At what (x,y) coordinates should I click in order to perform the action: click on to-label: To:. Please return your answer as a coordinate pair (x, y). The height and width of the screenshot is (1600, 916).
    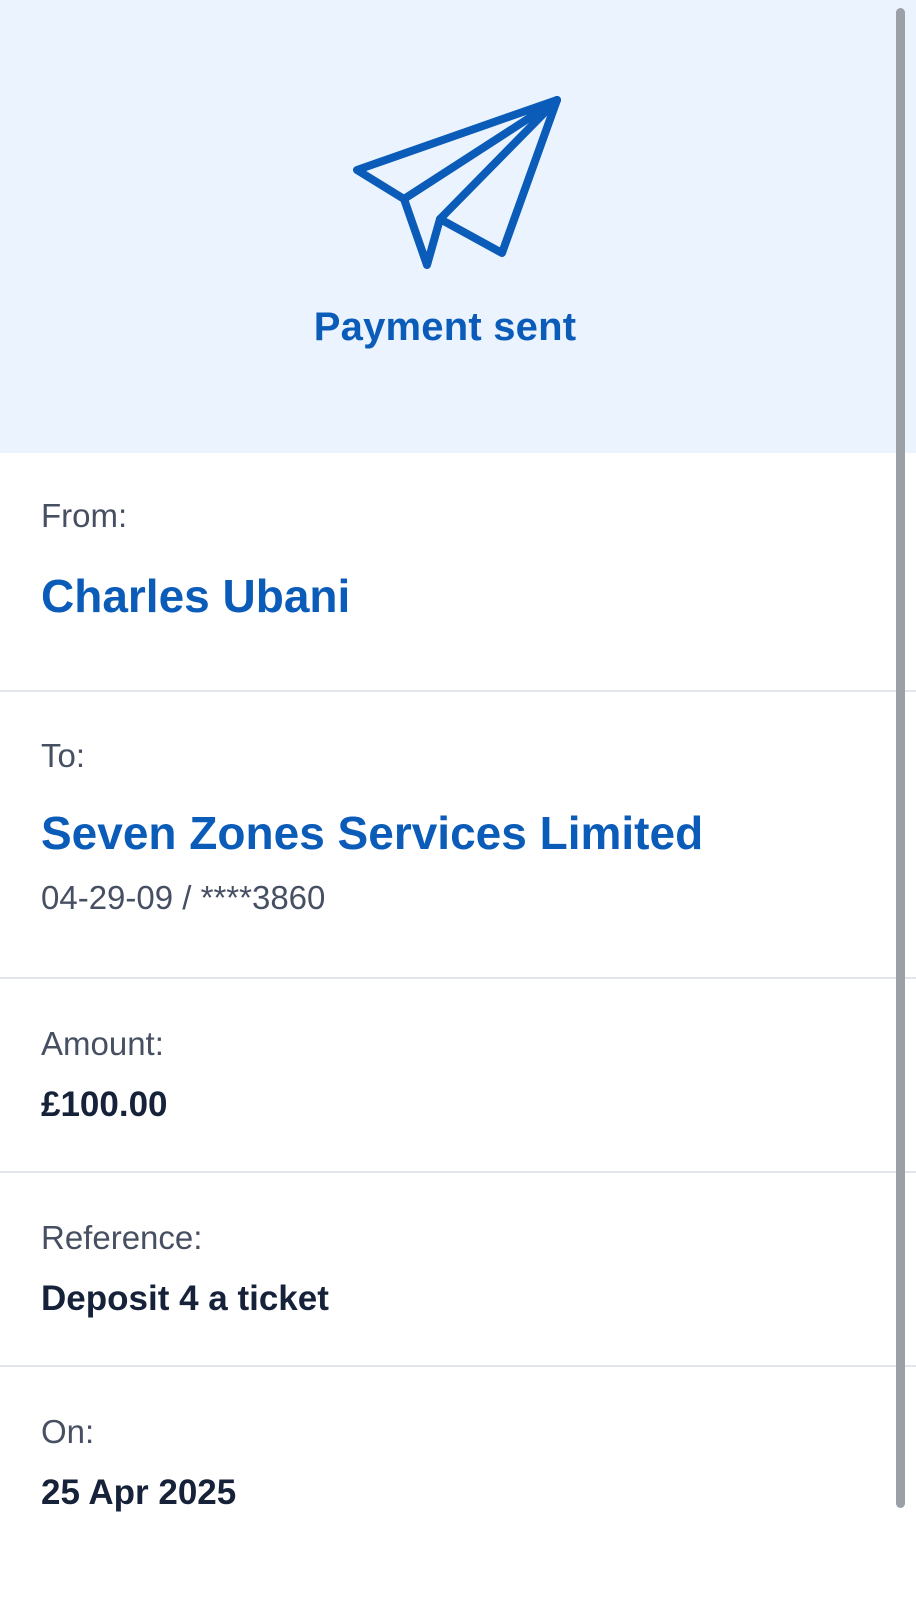
    Looking at the image, I should click on (63, 755).